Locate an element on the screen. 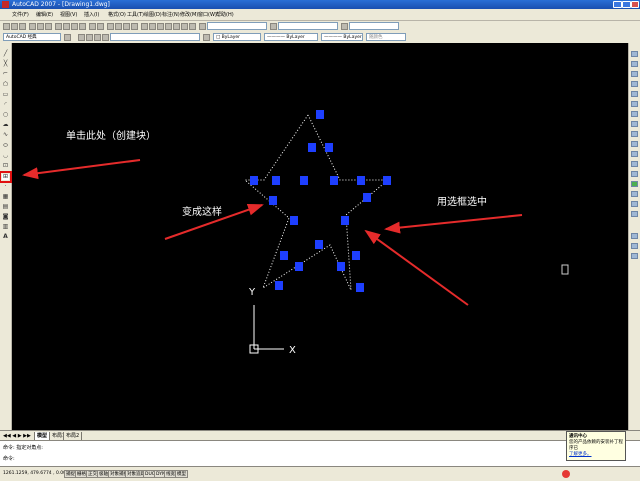 The image size is (640, 481). new-icon is located at coordinates (6, 26).